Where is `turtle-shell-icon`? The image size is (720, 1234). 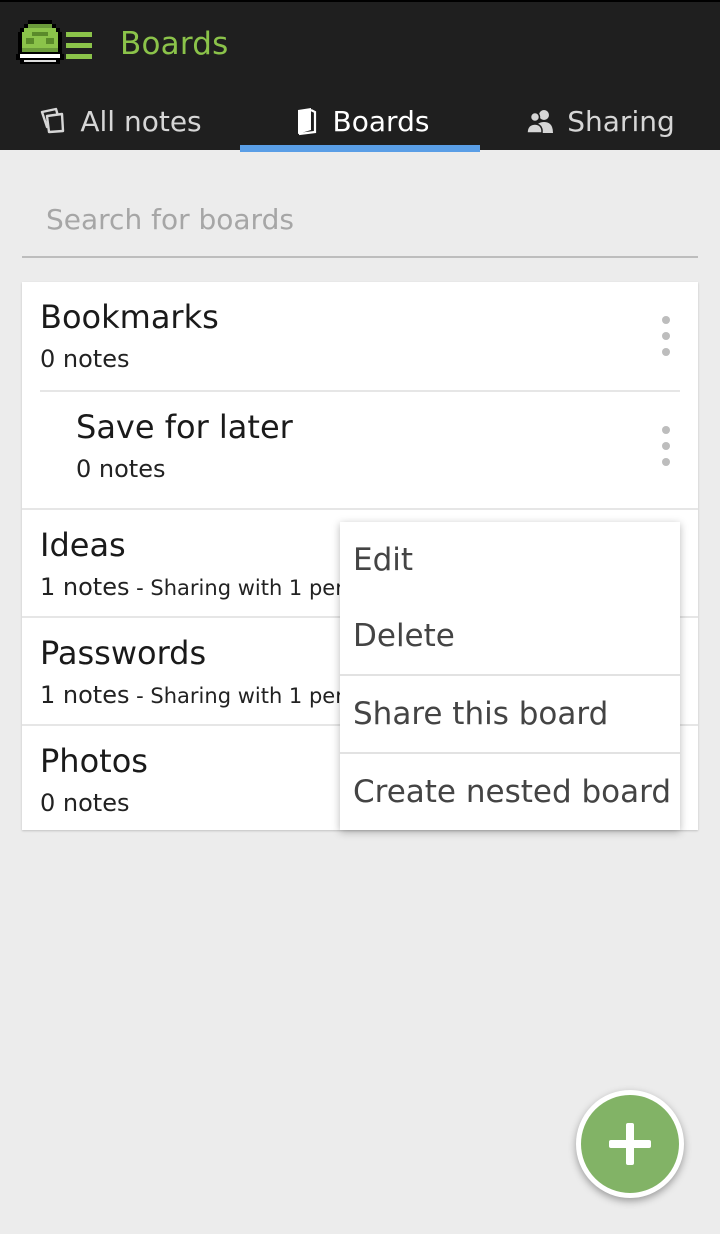
turtle-shell-icon is located at coordinates (54, 46).